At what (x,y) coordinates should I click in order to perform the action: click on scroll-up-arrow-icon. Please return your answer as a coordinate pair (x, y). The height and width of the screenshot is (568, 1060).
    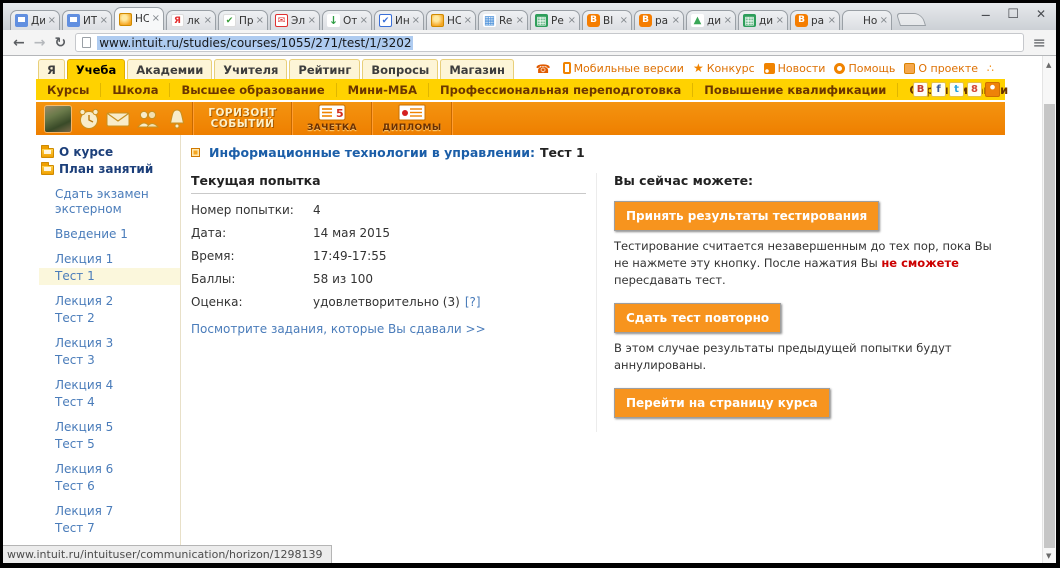
    Looking at the image, I should click on (1048, 65).